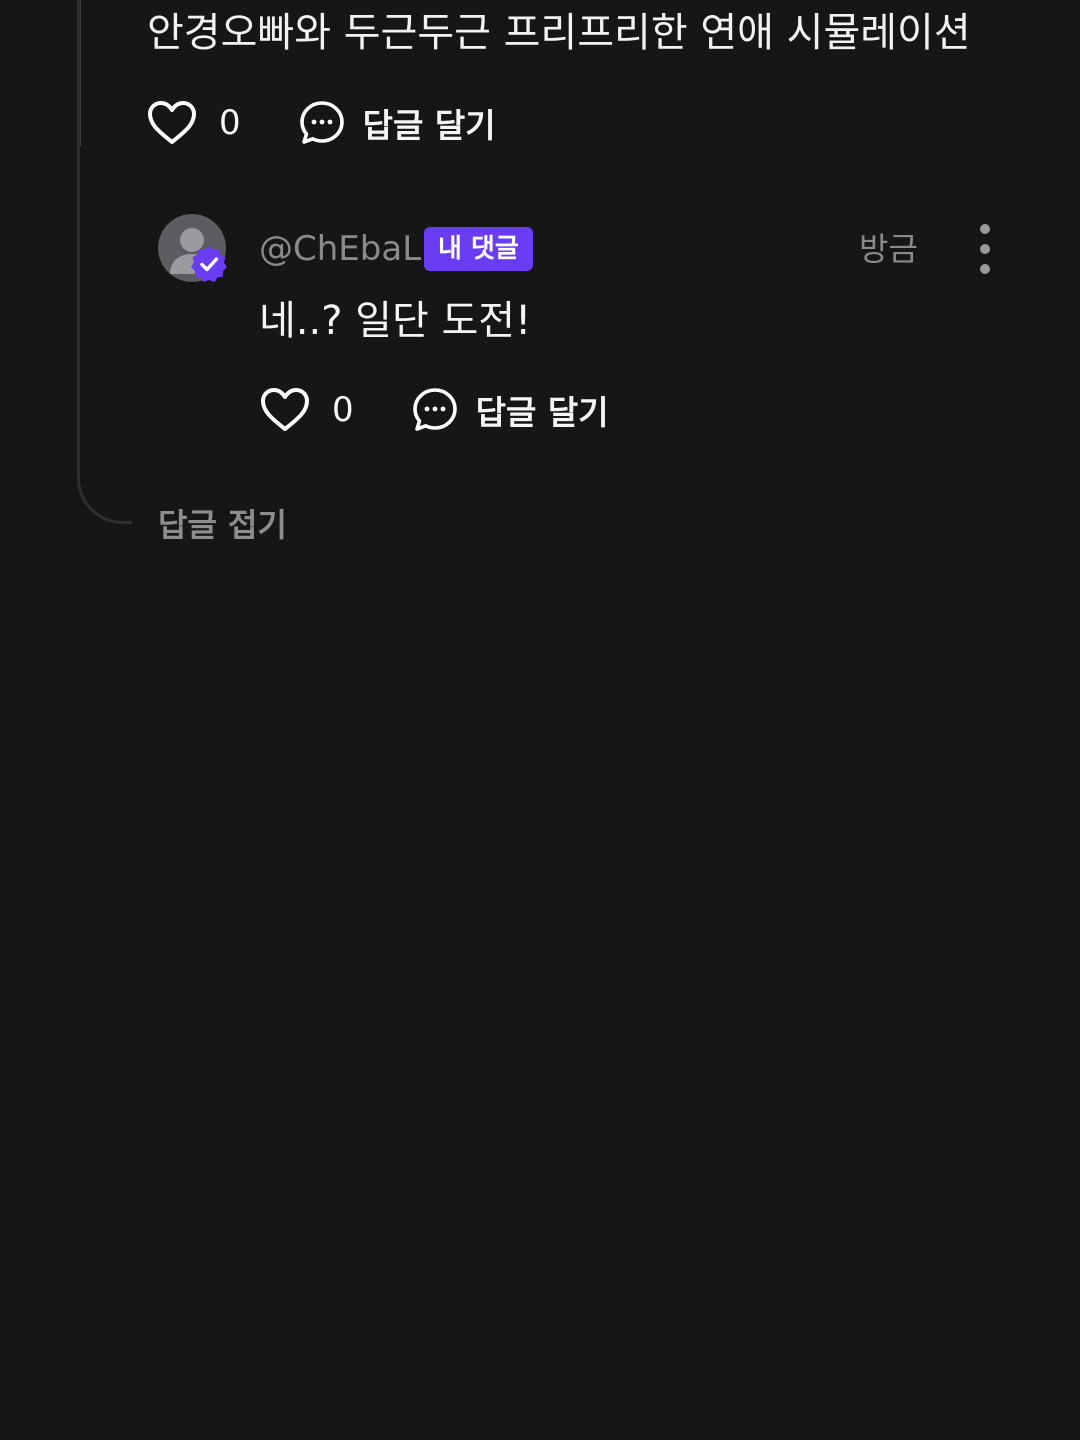 This screenshot has height=1440, width=1080. Describe the element at coordinates (429, 125) in the screenshot. I see `parent-reply-label: 답글 달기` at that location.